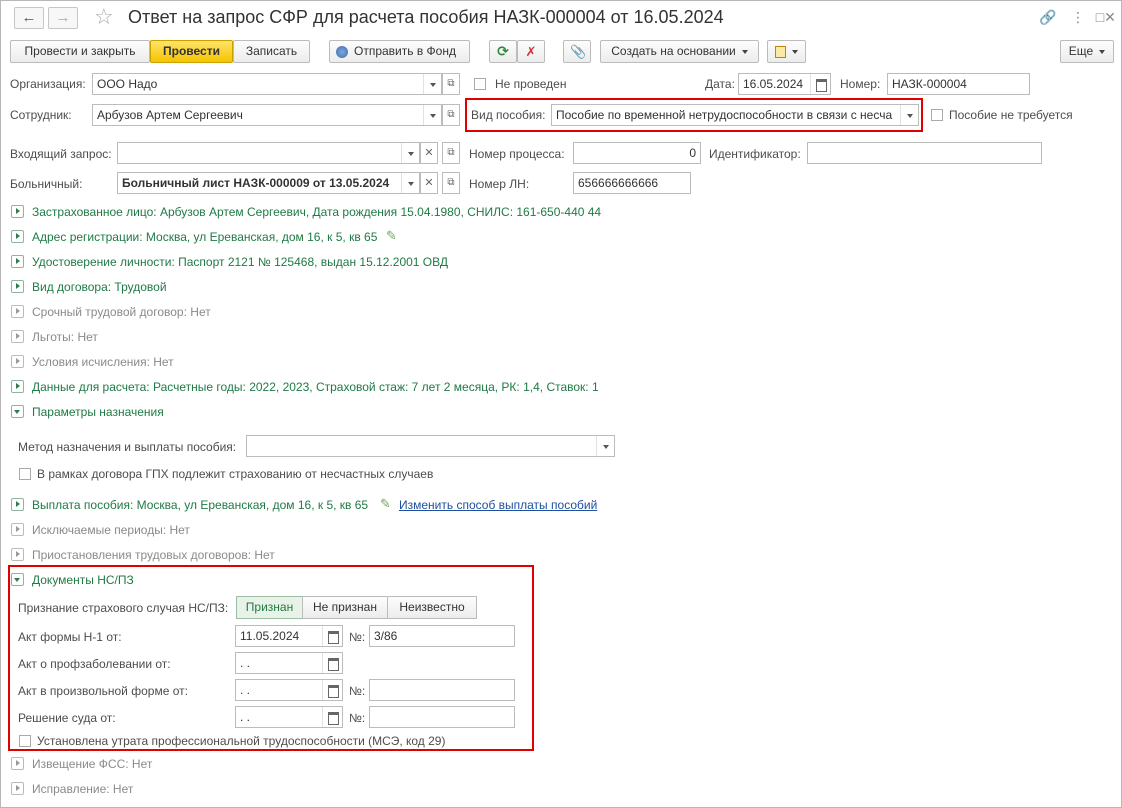  What do you see at coordinates (269, 607) in the screenshot?
I see `recognized-option: Признан` at bounding box center [269, 607].